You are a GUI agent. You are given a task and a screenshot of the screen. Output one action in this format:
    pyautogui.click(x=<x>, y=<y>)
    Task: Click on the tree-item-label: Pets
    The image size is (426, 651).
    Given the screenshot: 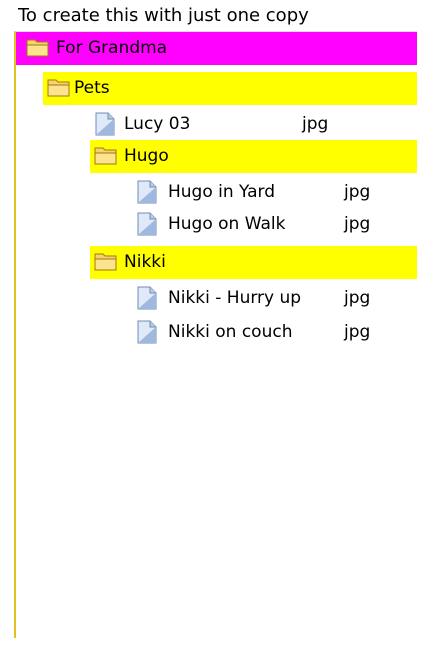 What is the action you would take?
    pyautogui.click(x=92, y=88)
    